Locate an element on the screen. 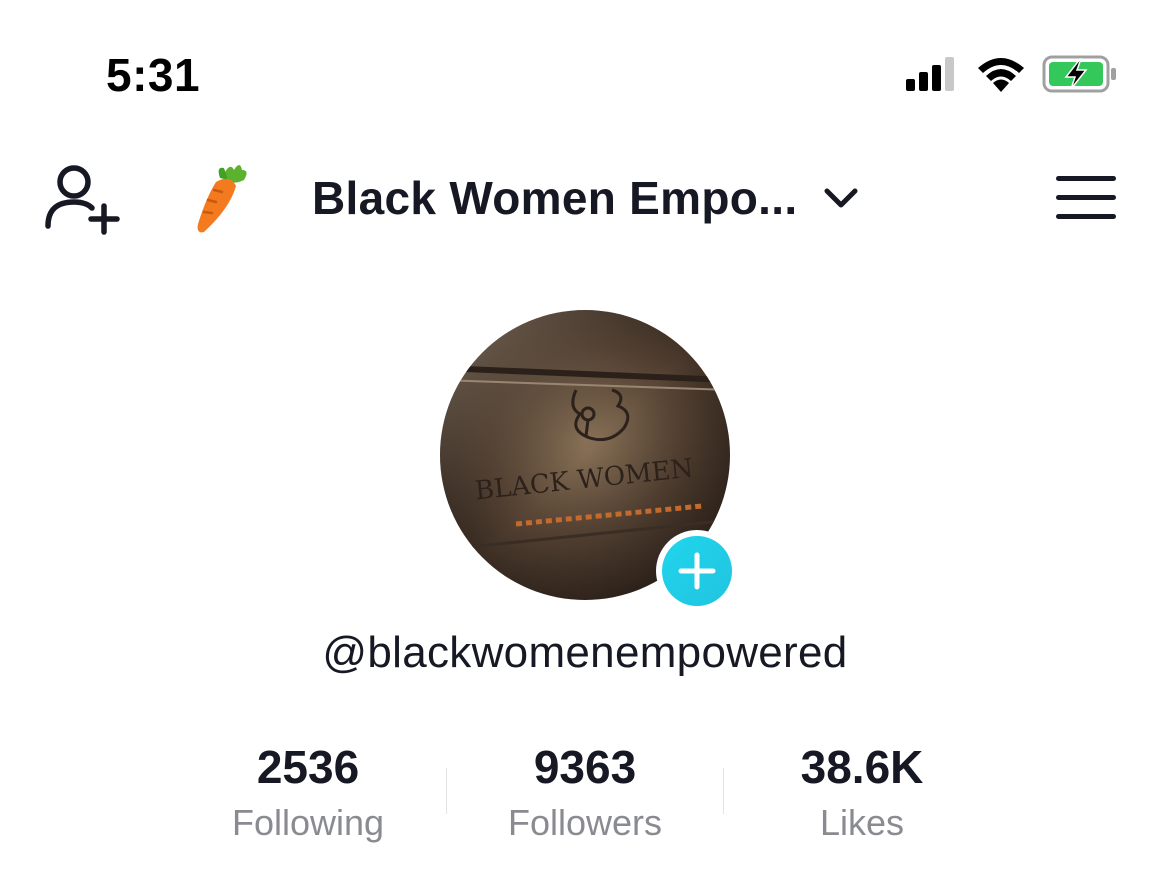 This screenshot has width=1170, height=889. stat-followers: 9363 Followers is located at coordinates (585, 792).